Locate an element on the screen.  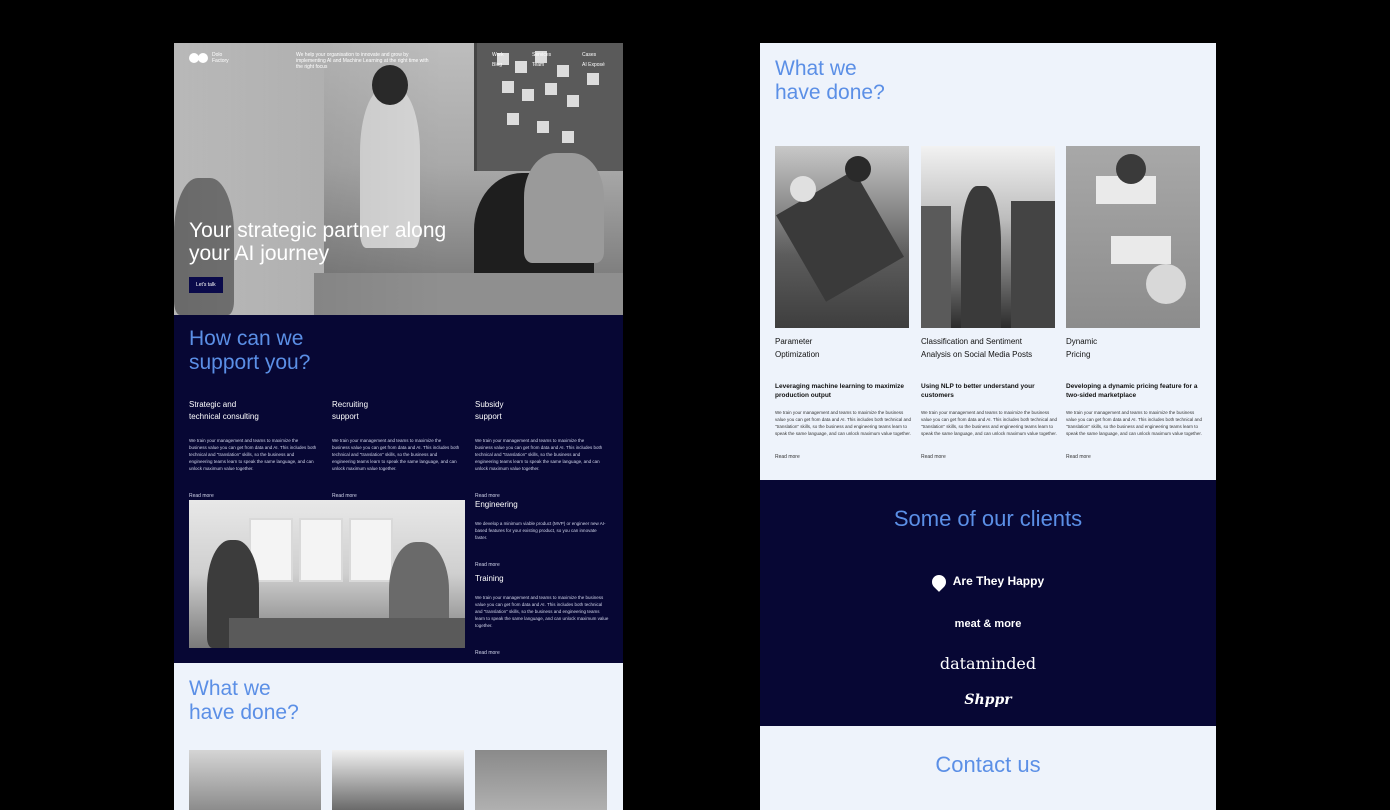
logo-mark-icon is located at coordinates (198, 58).